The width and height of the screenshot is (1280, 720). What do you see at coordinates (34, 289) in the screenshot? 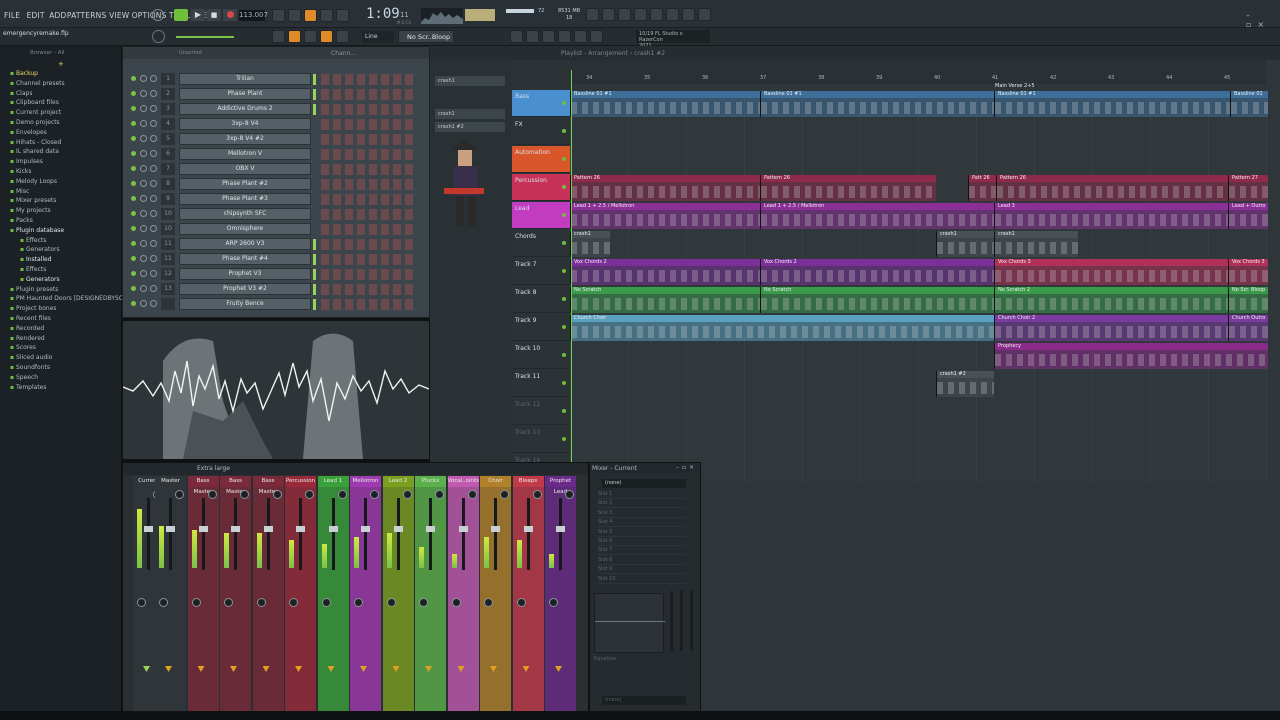
I see `browser-item: ▪ Plugin presets` at bounding box center [34, 289].